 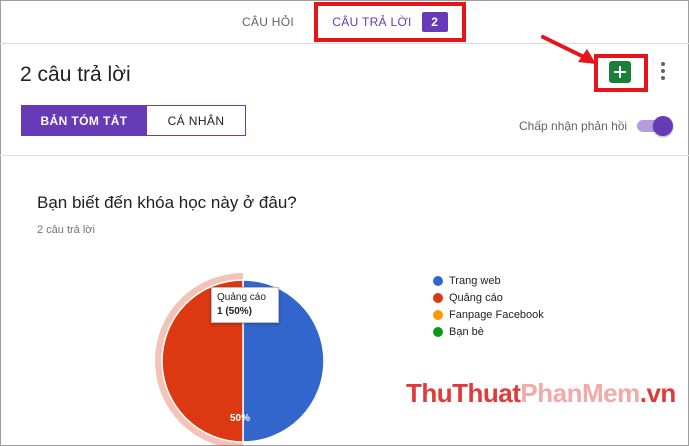 I want to click on legend-label: Fanpage Facebook, so click(x=496, y=314).